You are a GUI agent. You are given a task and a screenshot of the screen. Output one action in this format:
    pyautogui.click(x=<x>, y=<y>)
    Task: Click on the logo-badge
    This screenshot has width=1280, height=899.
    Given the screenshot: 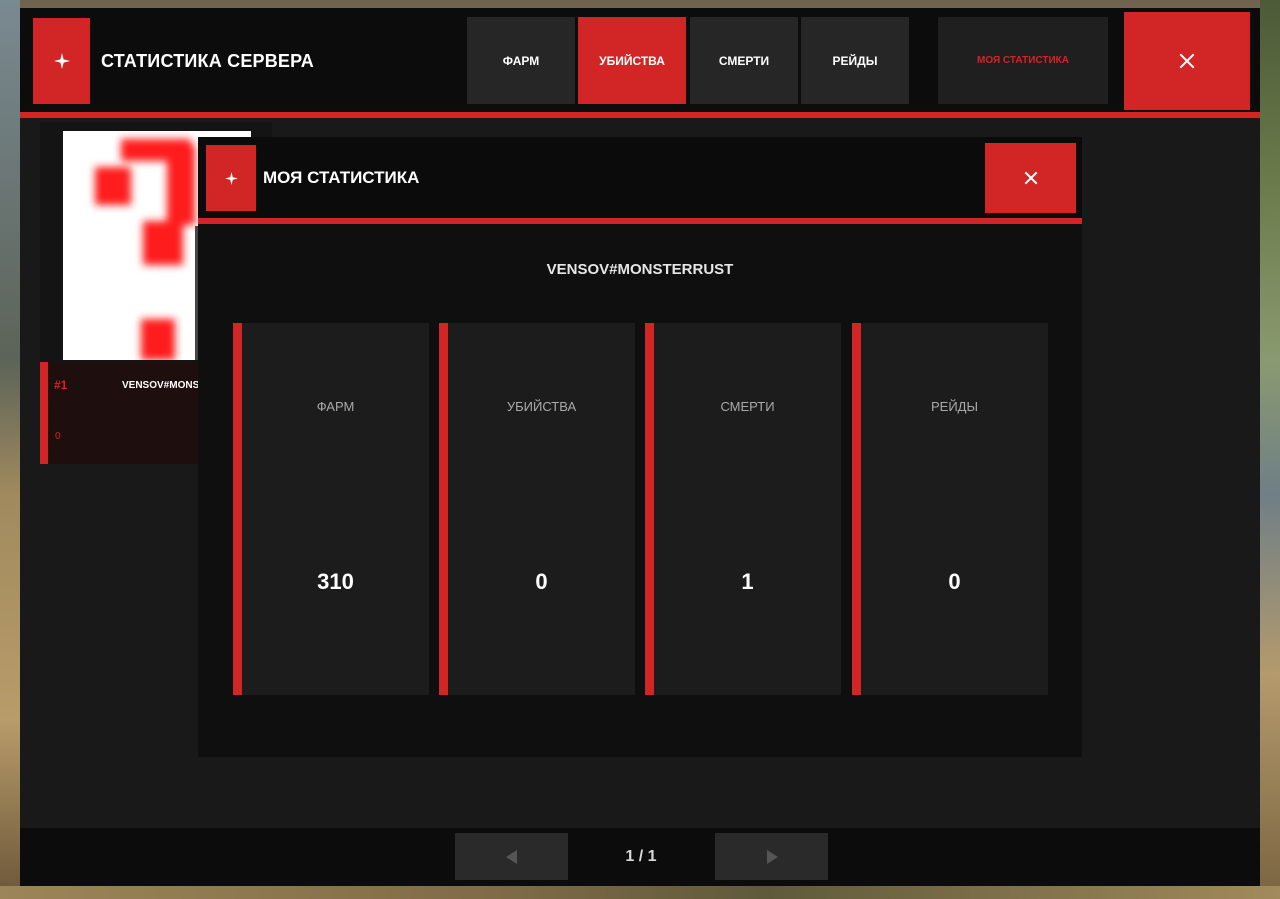 What is the action you would take?
    pyautogui.click(x=61, y=61)
    